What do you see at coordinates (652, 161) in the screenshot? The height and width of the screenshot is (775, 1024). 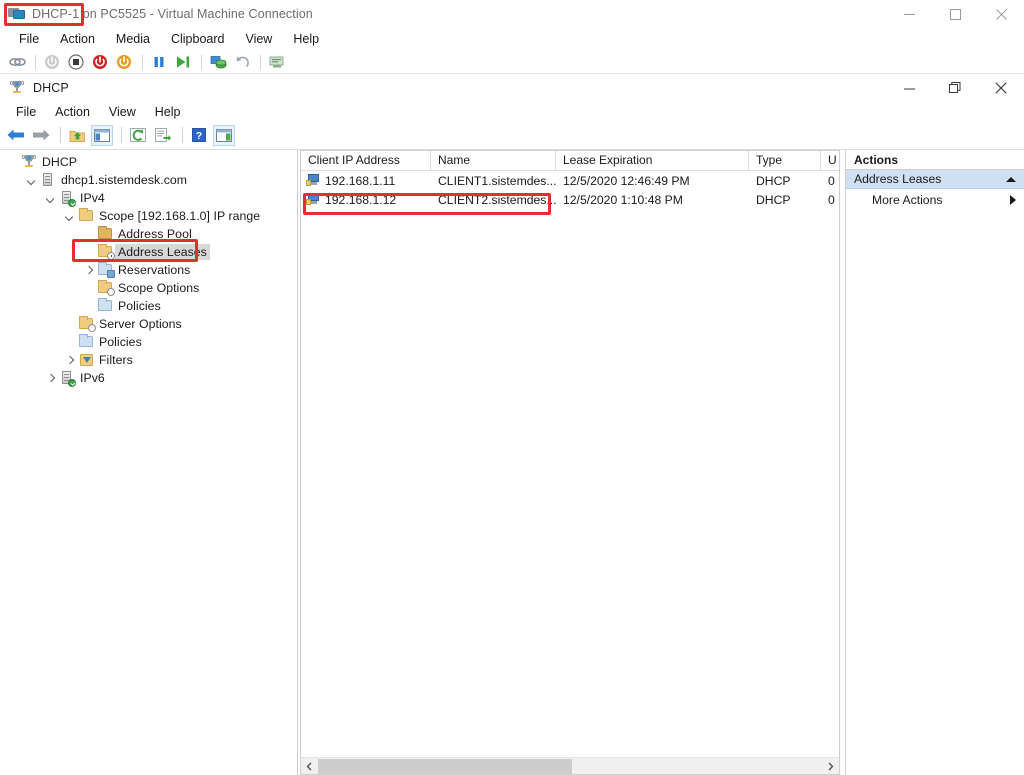 I see `column-header-lease-expiration: Lease Expiration` at bounding box center [652, 161].